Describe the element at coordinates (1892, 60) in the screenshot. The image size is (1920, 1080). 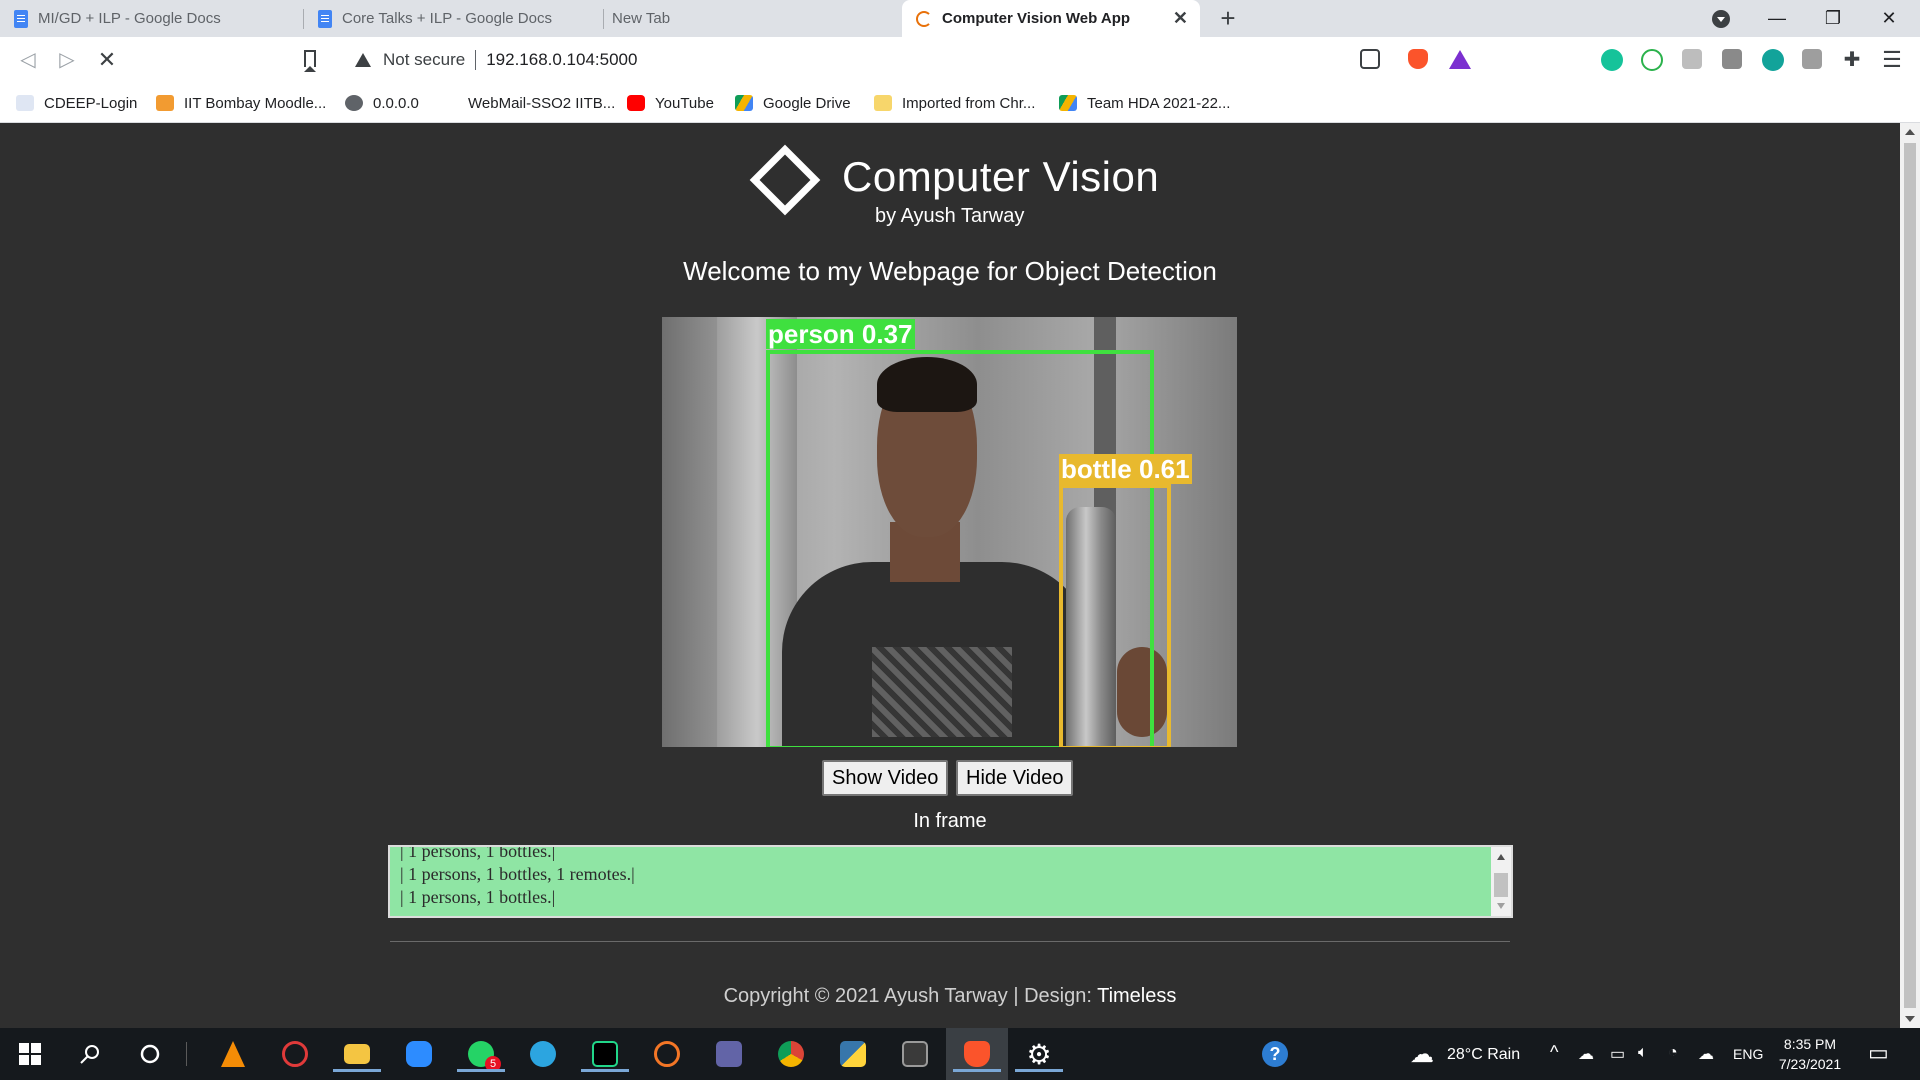
I see `menu-icon: ☰` at that location.